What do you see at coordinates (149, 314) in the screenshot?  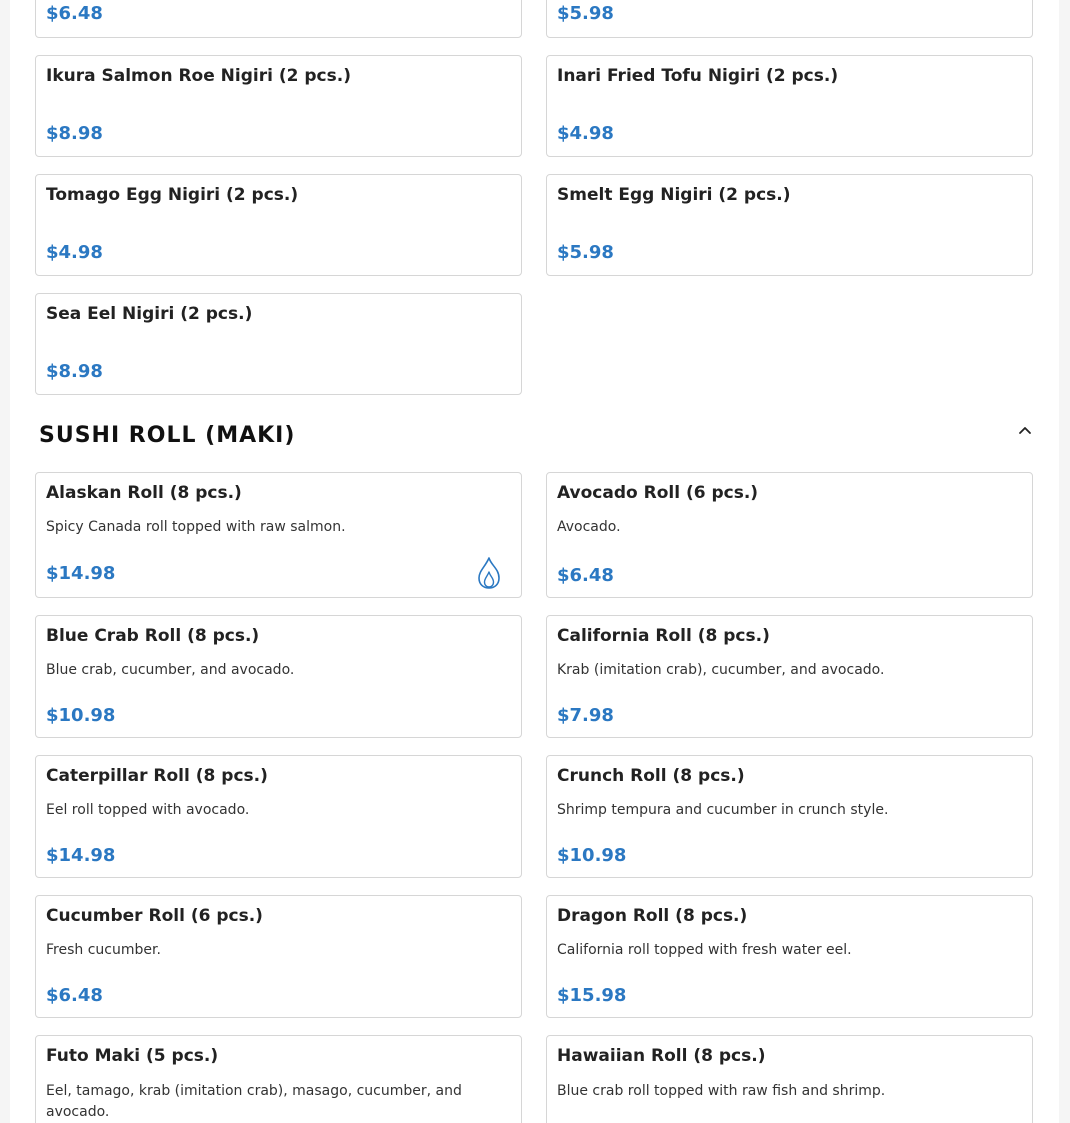 I see `item-name: Sea Eel Nigiri (2 pcs.)` at bounding box center [149, 314].